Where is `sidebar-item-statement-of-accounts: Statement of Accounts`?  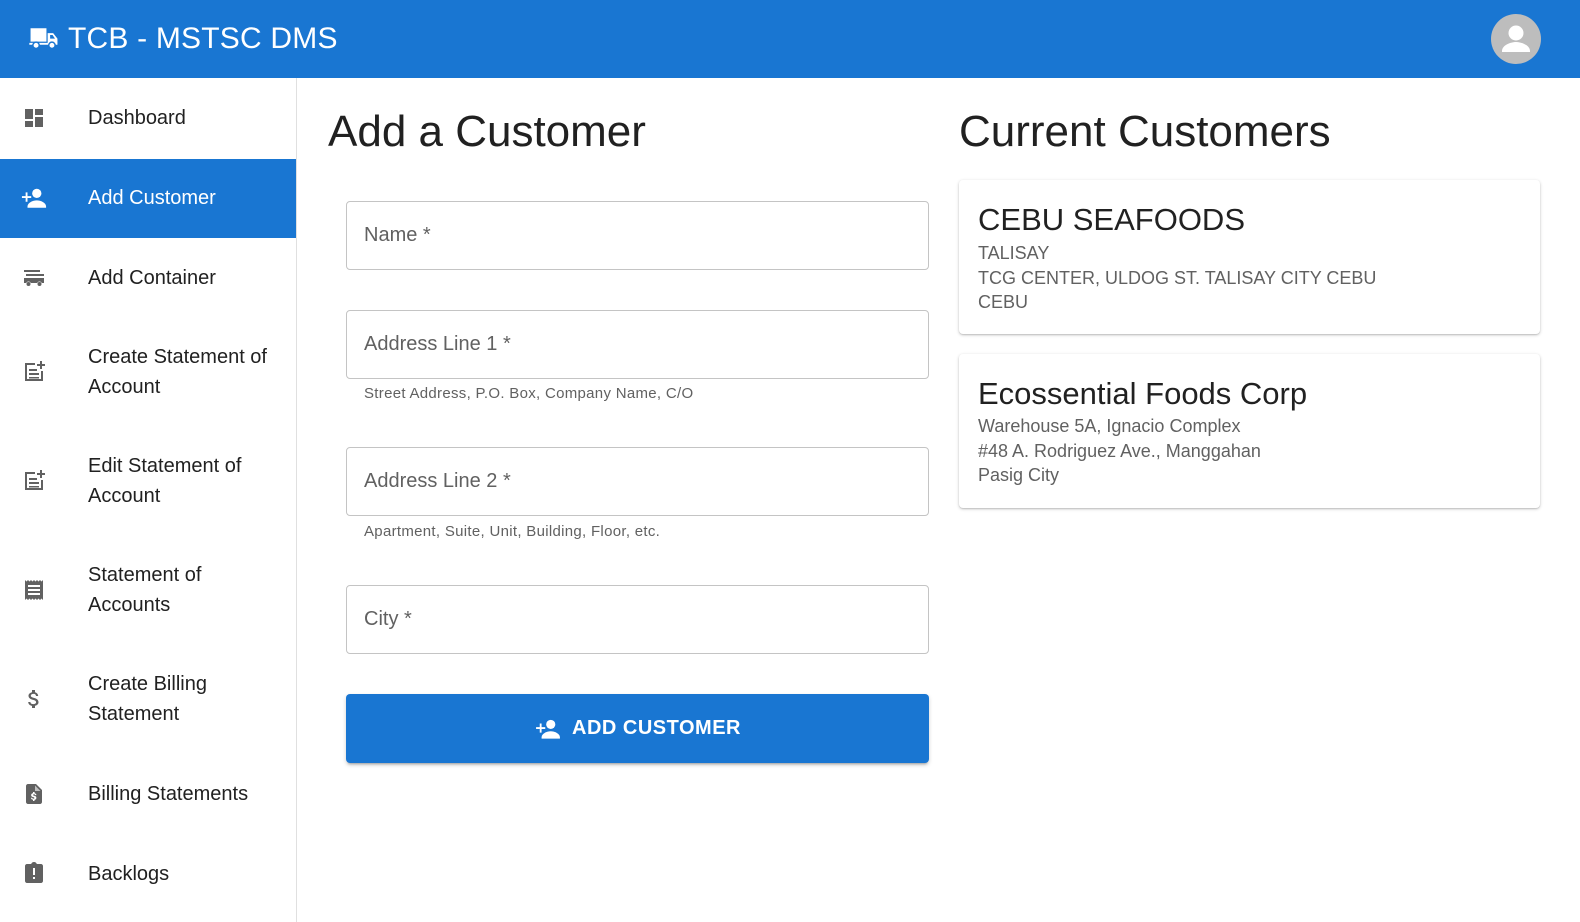 sidebar-item-statement-of-accounts: Statement of Accounts is located at coordinates (148, 590).